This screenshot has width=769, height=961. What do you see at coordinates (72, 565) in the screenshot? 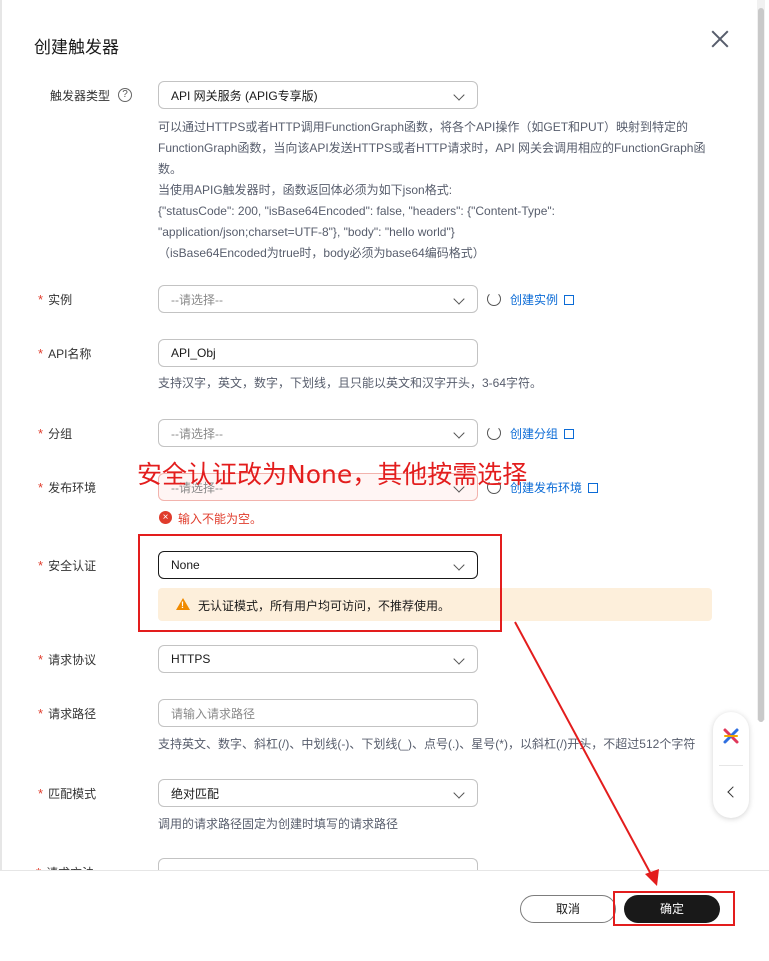
I see `auth-label-text: 安全认证` at bounding box center [72, 565].